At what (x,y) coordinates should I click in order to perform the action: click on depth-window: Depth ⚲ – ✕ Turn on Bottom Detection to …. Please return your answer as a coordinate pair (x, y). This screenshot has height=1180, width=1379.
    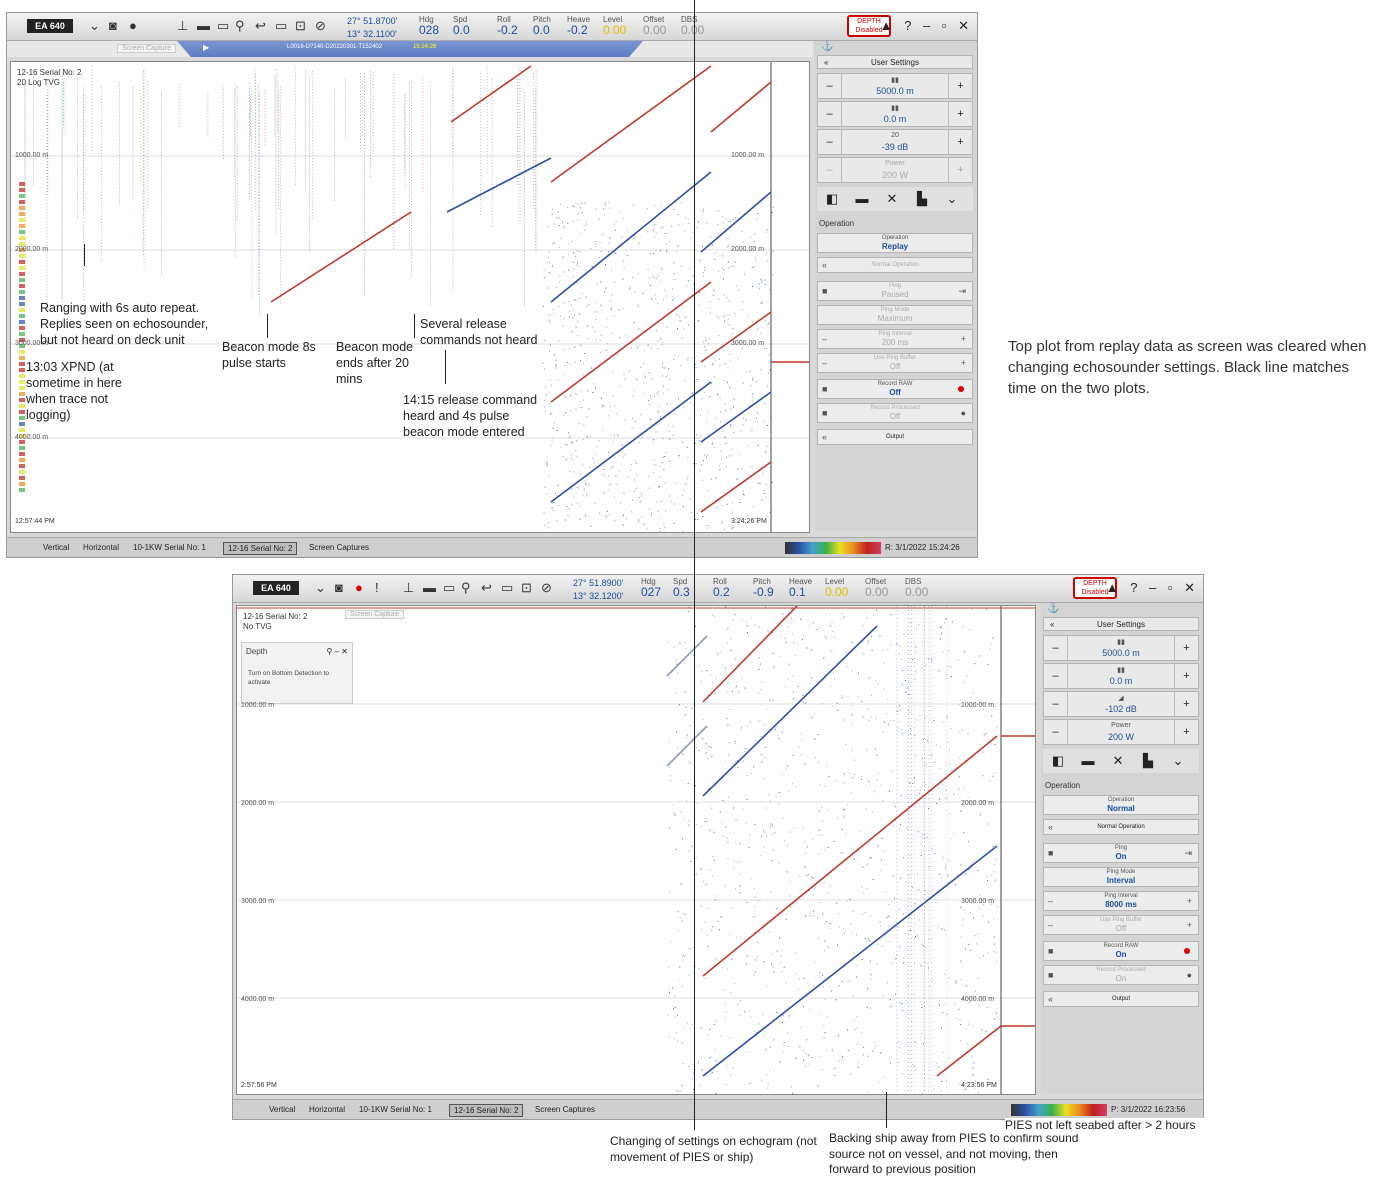
    Looking at the image, I should click on (297, 673).